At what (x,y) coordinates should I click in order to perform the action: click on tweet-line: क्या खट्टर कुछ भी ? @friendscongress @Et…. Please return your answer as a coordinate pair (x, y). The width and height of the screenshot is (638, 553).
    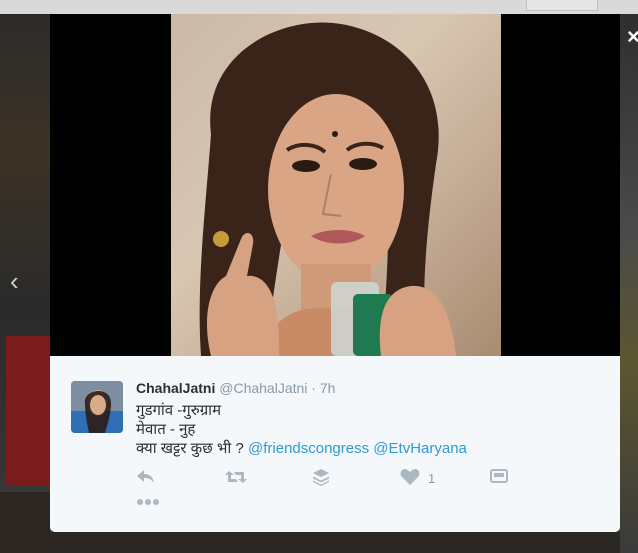
    Looking at the image, I should click on (371, 448).